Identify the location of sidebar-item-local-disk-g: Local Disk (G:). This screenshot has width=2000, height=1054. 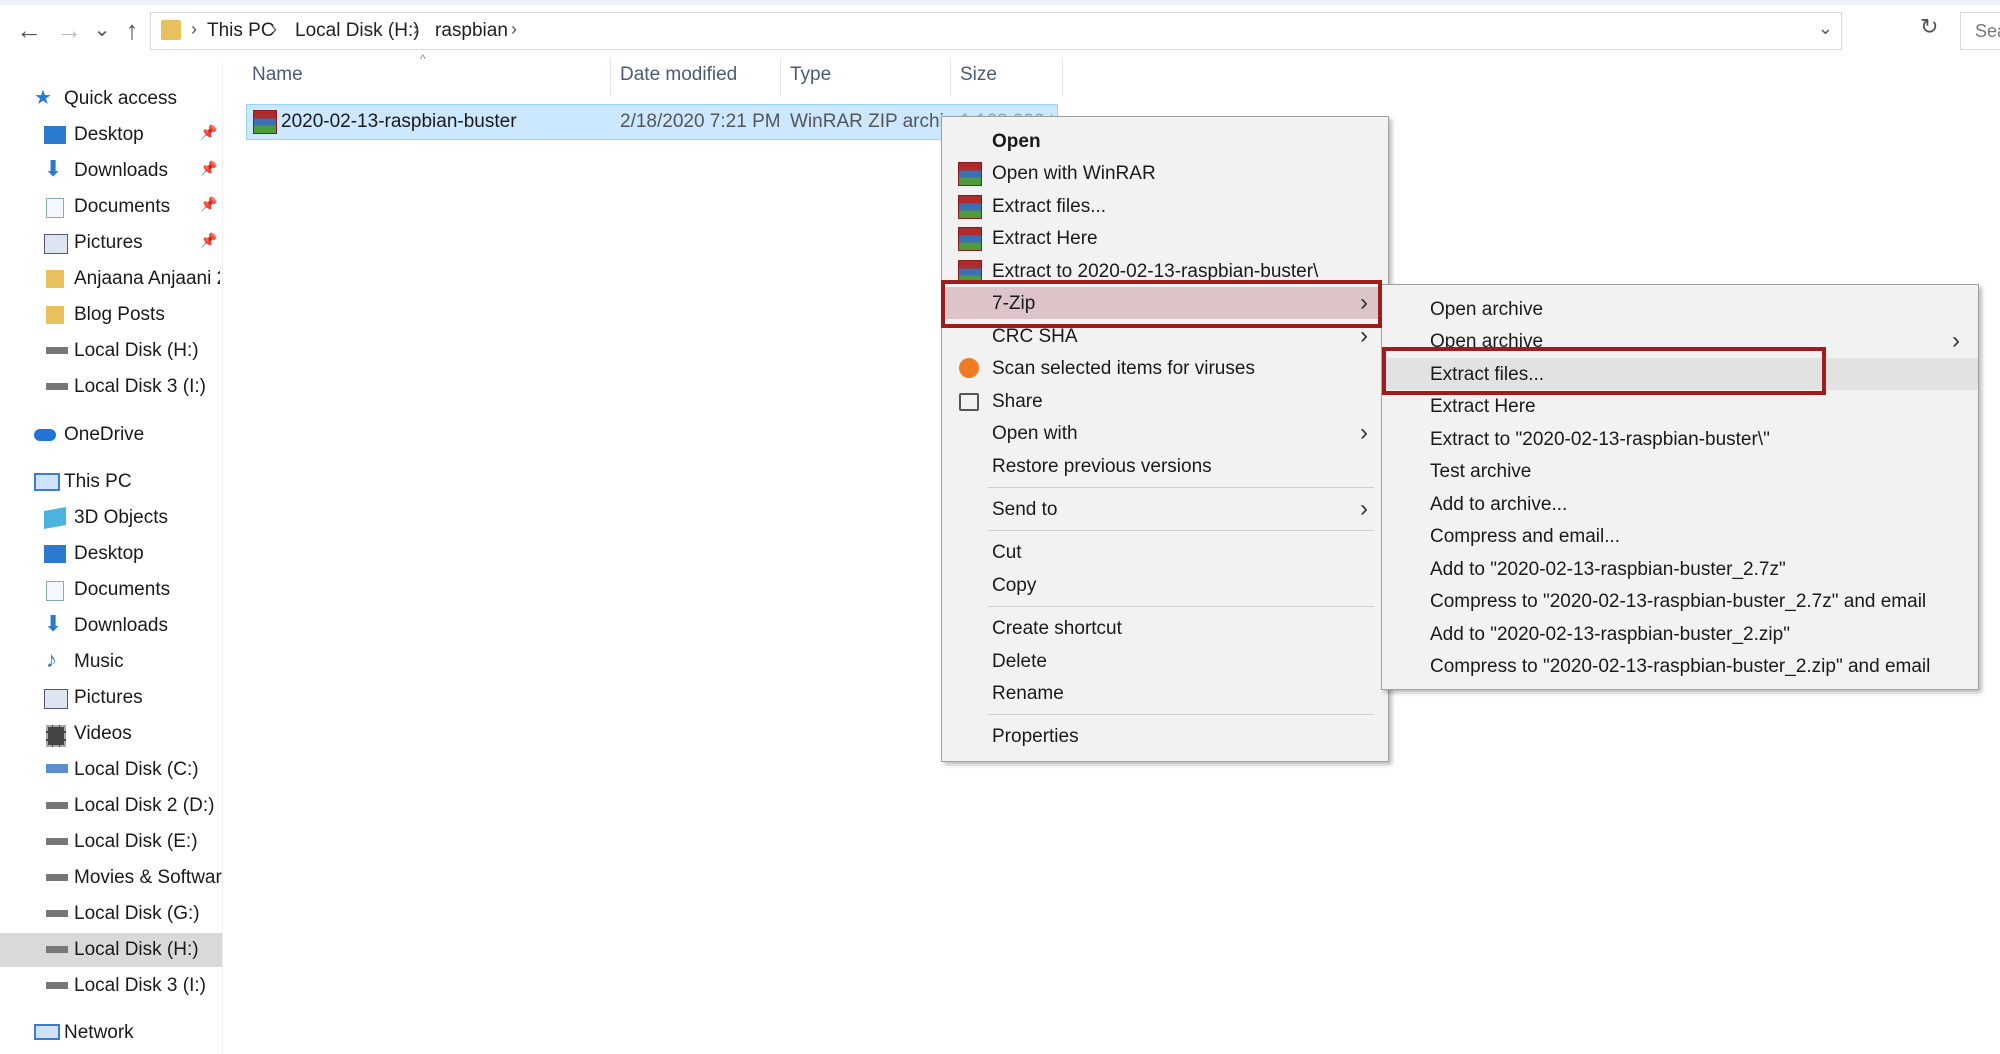
(111, 914).